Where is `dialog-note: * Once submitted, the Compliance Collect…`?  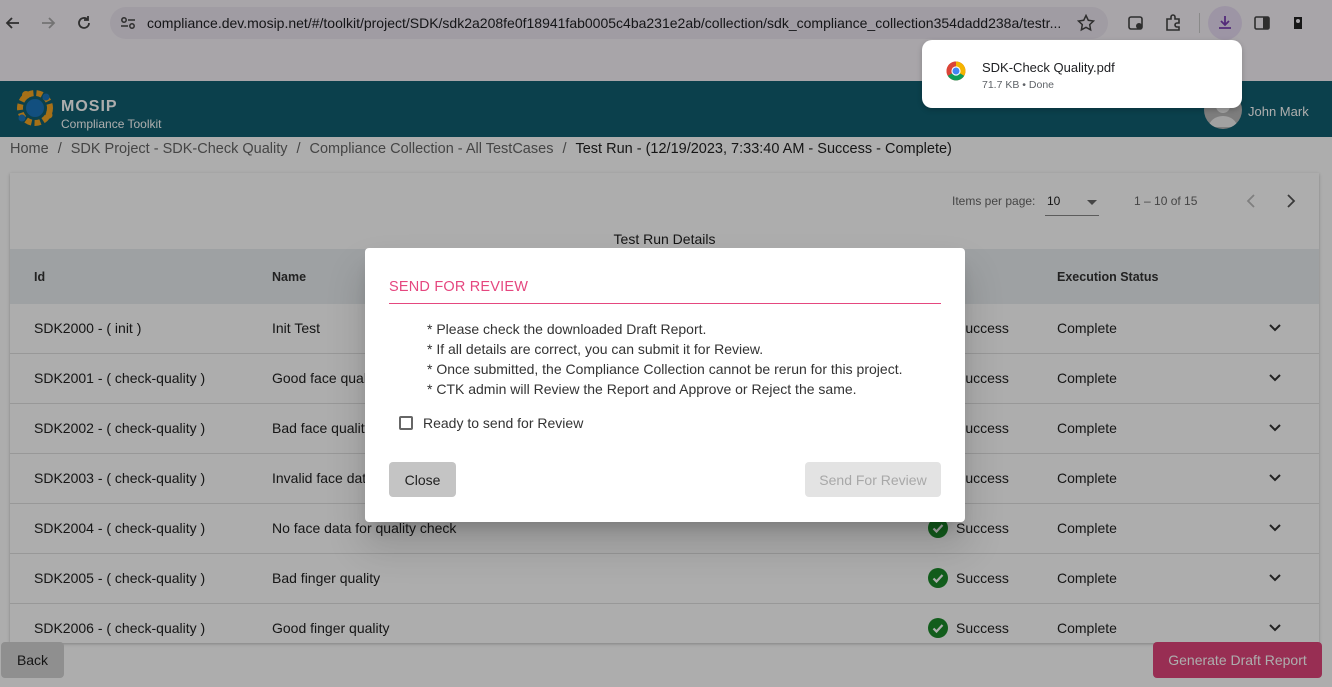 dialog-note: * Once submitted, the Compliance Collect… is located at coordinates (665, 369).